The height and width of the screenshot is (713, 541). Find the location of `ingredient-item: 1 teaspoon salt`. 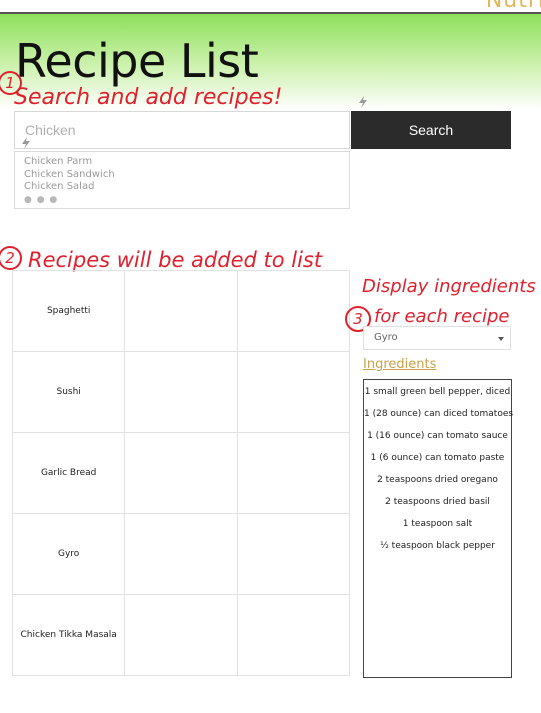

ingredient-item: 1 teaspoon salt is located at coordinates (437, 524).